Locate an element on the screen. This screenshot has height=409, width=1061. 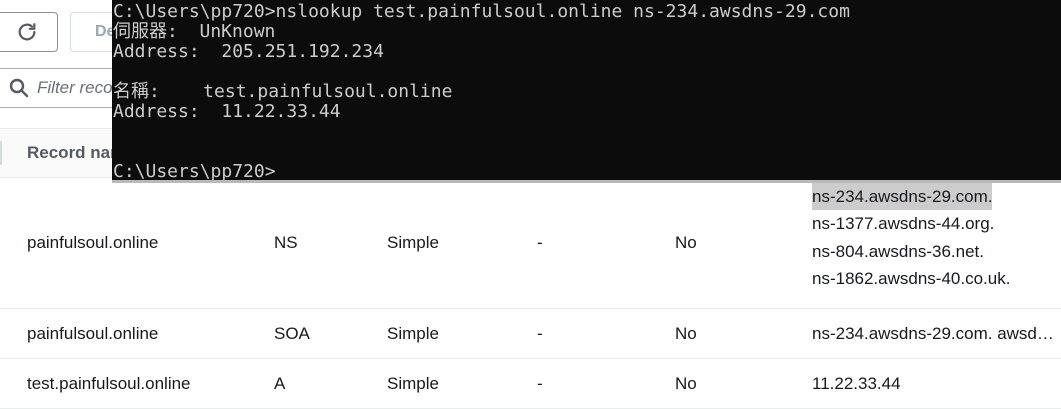
terminal-output-line: Address: 205.251.192.234 is located at coordinates (248, 51).